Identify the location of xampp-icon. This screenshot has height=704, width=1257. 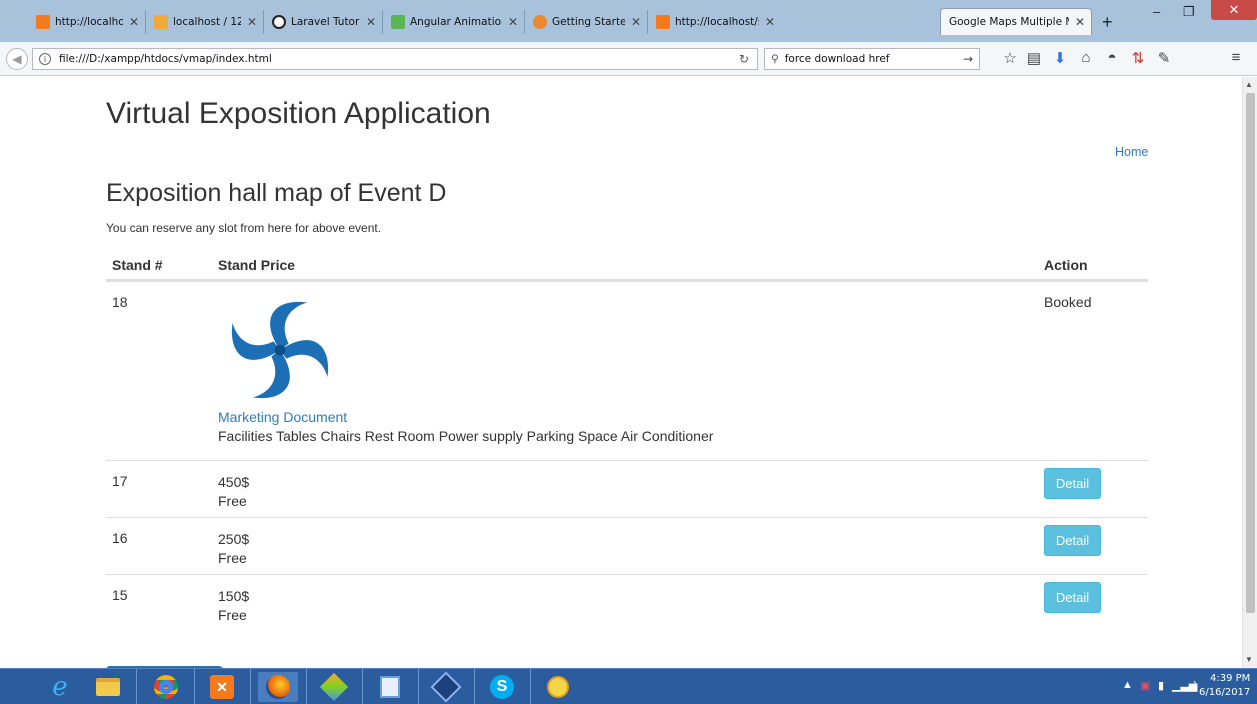
(43, 22).